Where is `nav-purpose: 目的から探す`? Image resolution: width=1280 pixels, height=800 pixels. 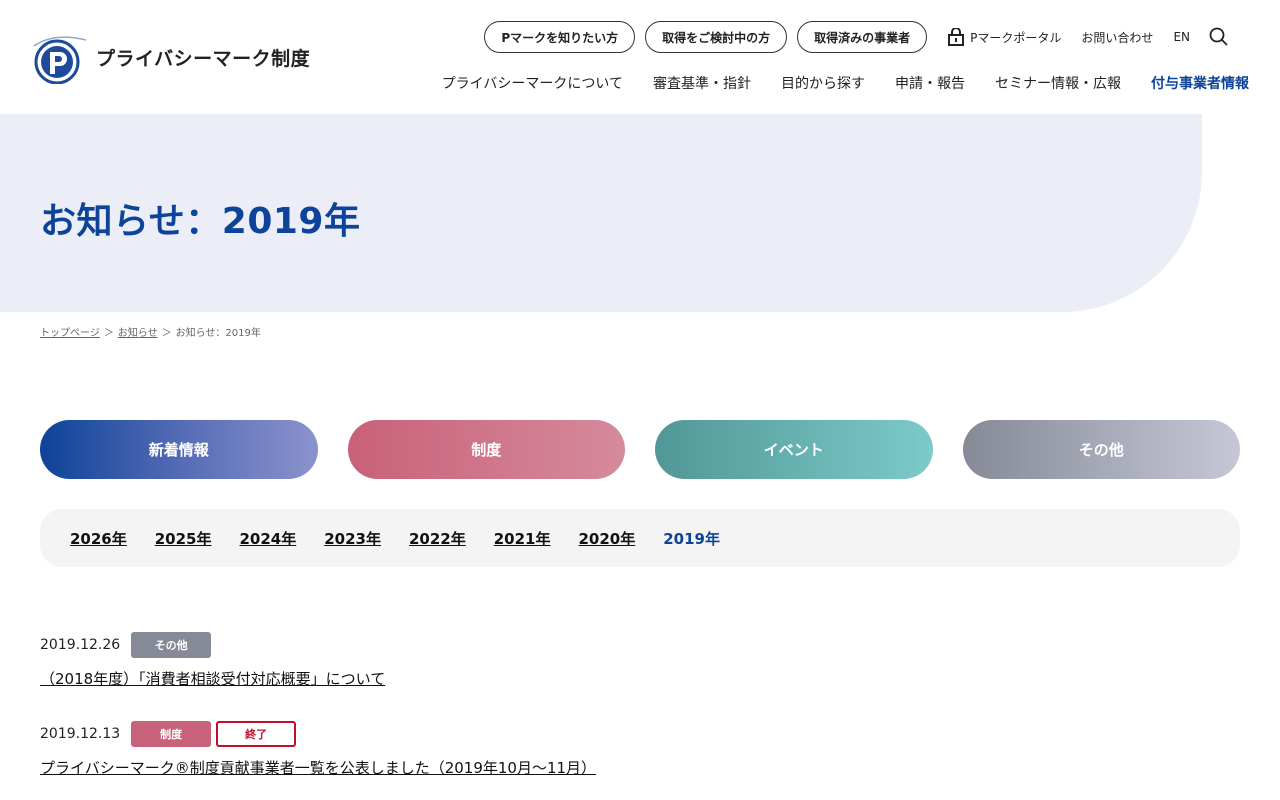 nav-purpose: 目的から探す is located at coordinates (823, 83).